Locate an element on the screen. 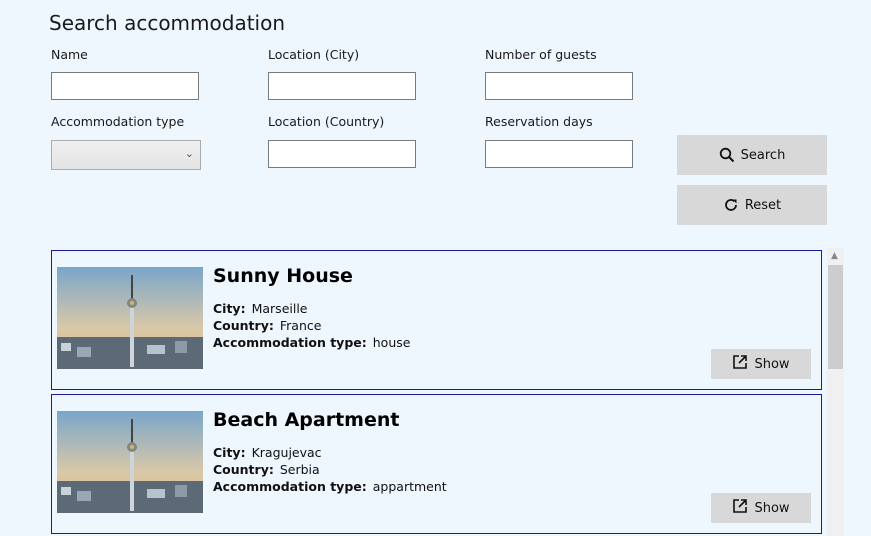 The image size is (871, 536). city-input is located at coordinates (342, 86).